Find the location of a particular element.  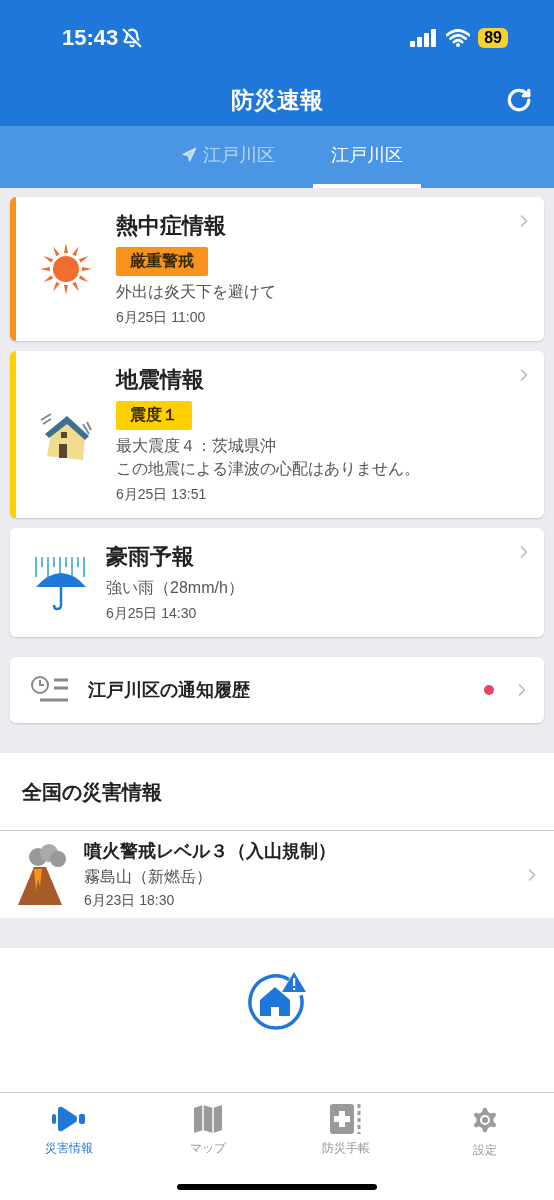

disaster-item: 噴火警戒レベル３（入山規制） 霧島山（新燃岳） 6月23日 18:30 is located at coordinates (277, 874).